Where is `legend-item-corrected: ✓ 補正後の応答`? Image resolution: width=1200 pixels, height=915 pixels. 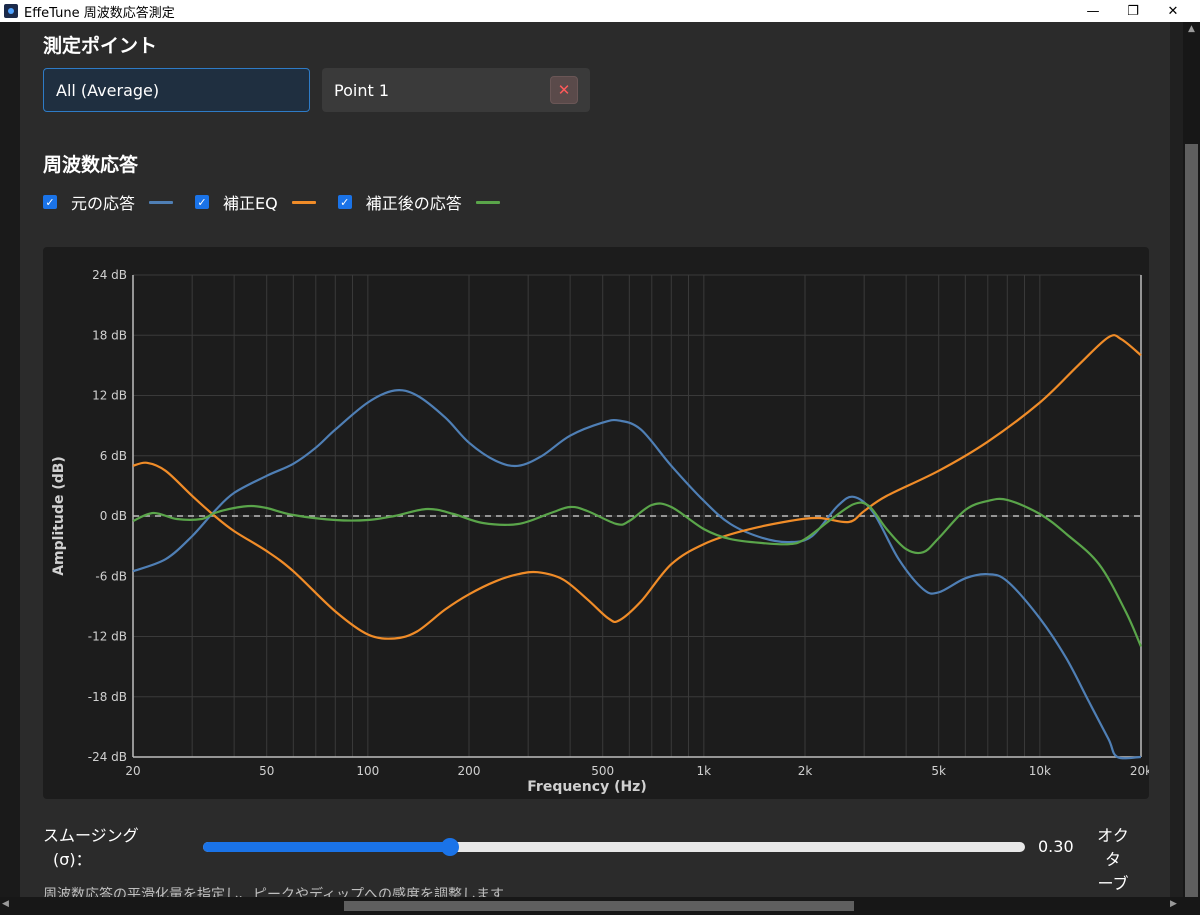
legend-item-corrected: ✓ 補正後の応答 is located at coordinates (418, 202).